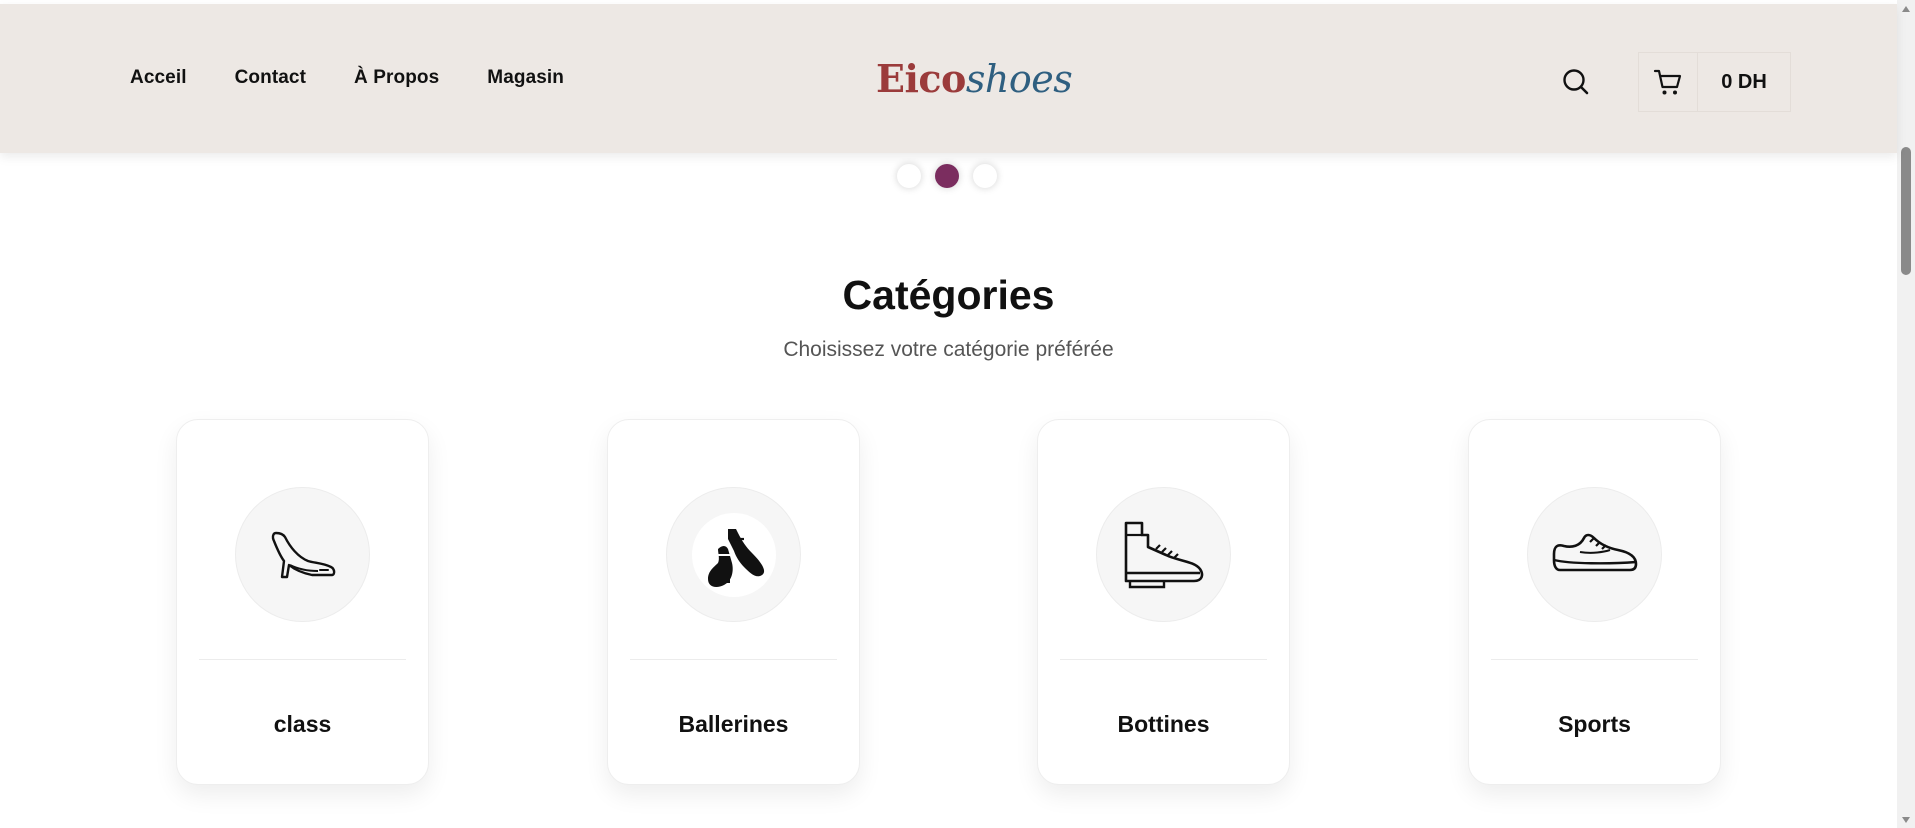 The width and height of the screenshot is (1915, 828). What do you see at coordinates (1906, 819) in the screenshot?
I see `scroll-down-arrow-icon` at bounding box center [1906, 819].